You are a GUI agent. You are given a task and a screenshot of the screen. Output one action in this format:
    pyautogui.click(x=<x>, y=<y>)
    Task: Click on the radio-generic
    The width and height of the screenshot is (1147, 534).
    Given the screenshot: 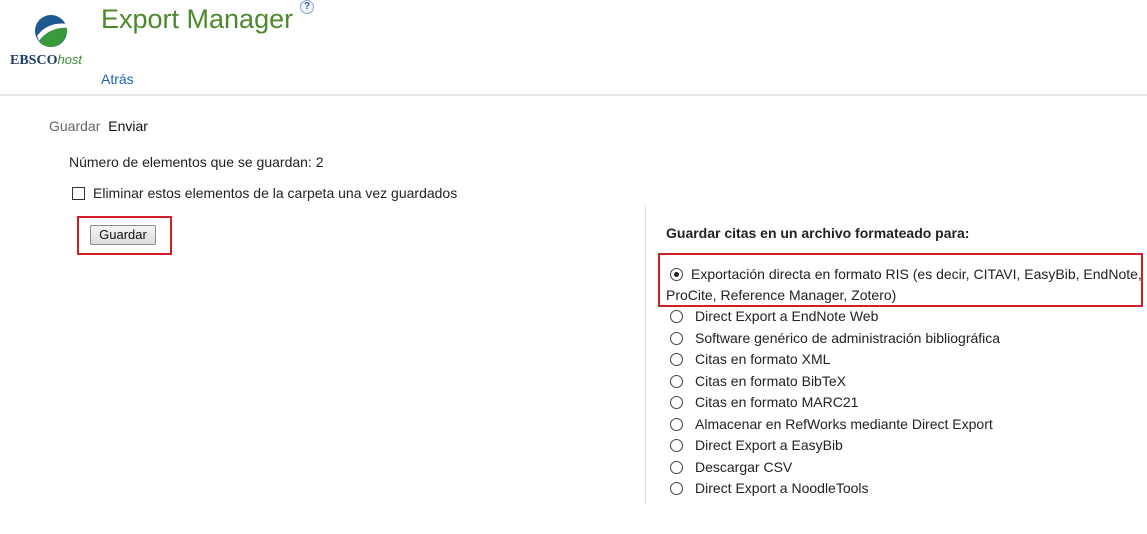 What is the action you would take?
    pyautogui.click(x=676, y=338)
    